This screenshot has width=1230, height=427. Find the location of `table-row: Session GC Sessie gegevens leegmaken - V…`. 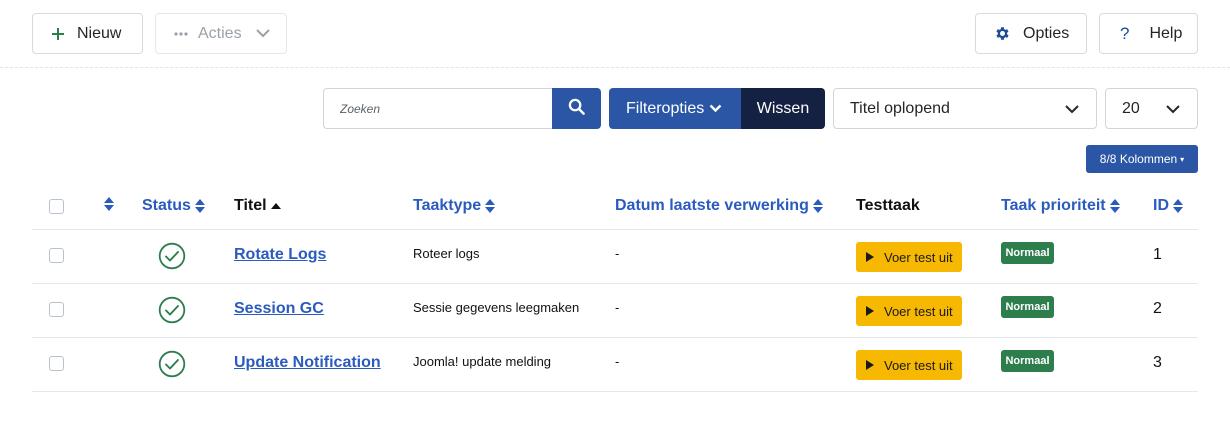

table-row: Session GC Sessie gegevens leegmaken - V… is located at coordinates (615, 311).